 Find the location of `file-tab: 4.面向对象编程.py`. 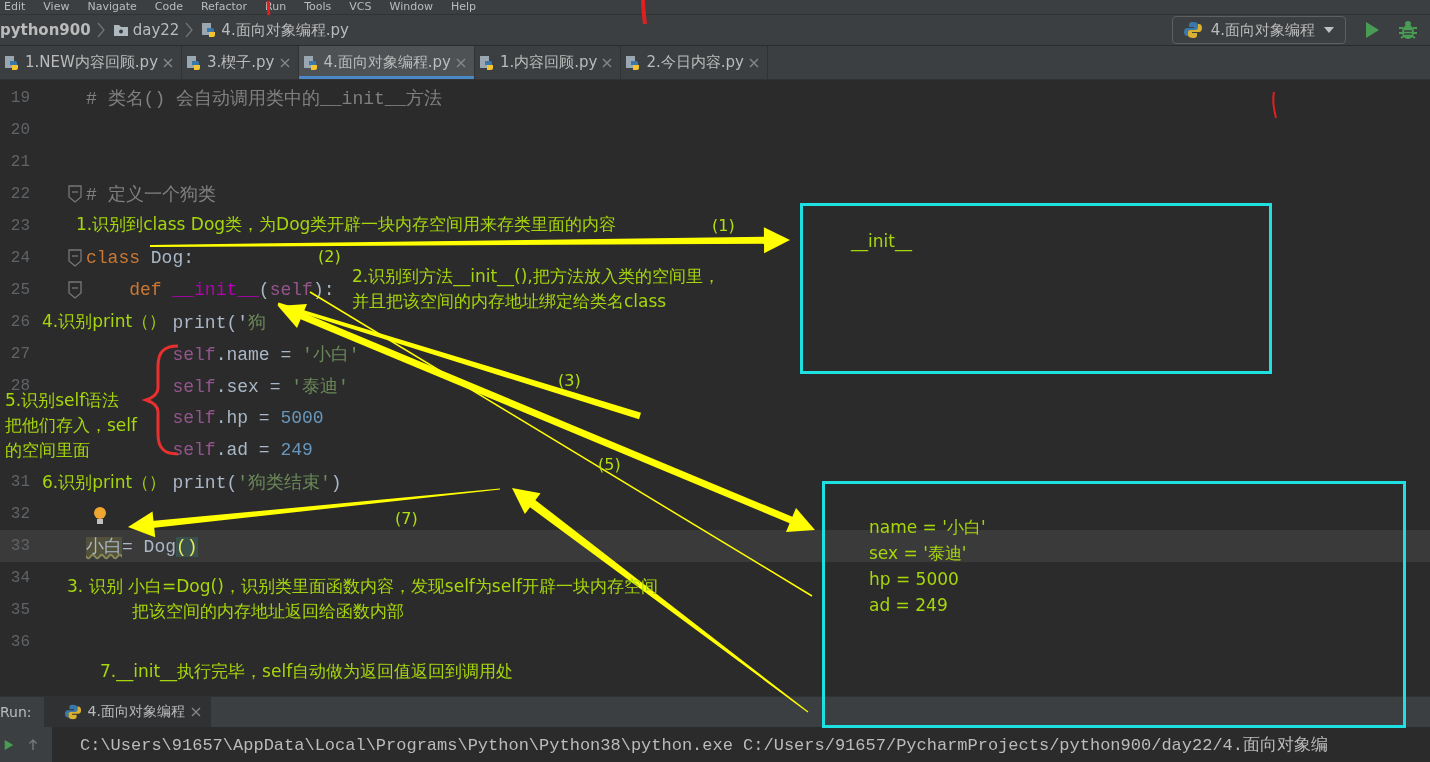

file-tab: 4.面向对象编程.py is located at coordinates (386, 62).